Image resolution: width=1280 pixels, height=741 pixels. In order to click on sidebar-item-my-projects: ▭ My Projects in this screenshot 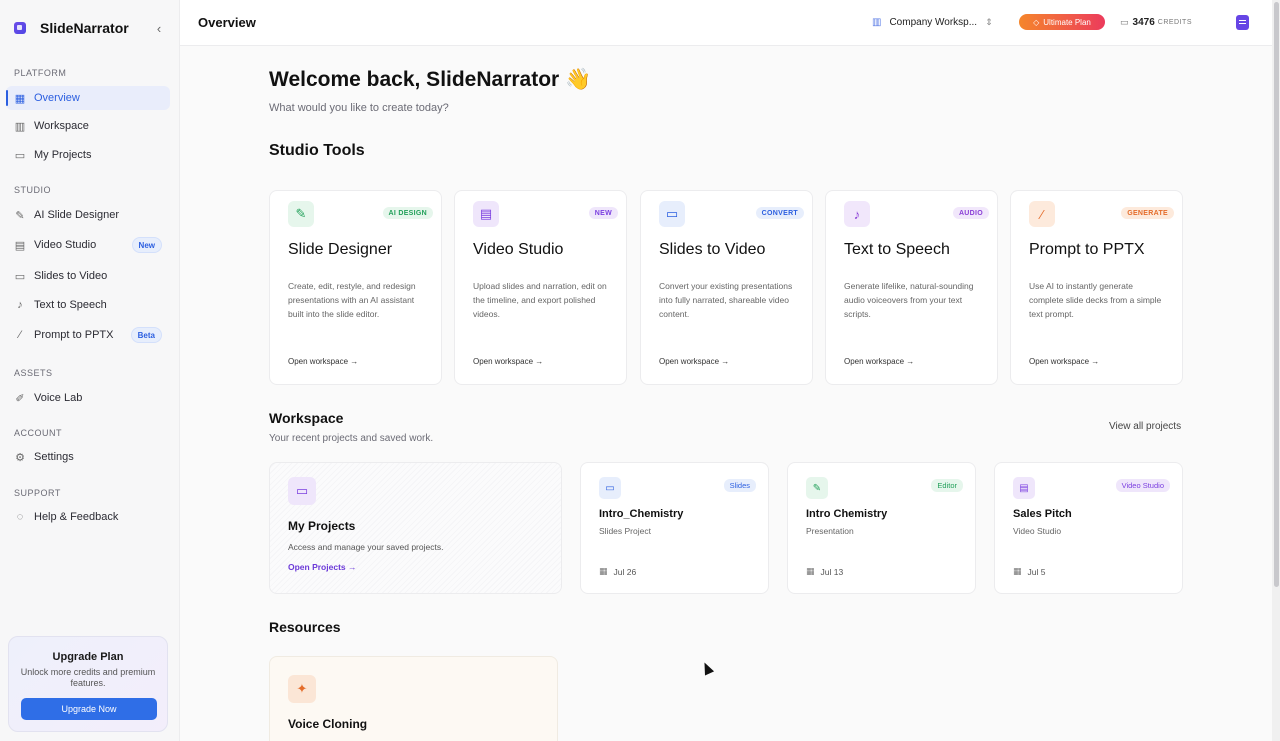, I will do `click(88, 155)`.